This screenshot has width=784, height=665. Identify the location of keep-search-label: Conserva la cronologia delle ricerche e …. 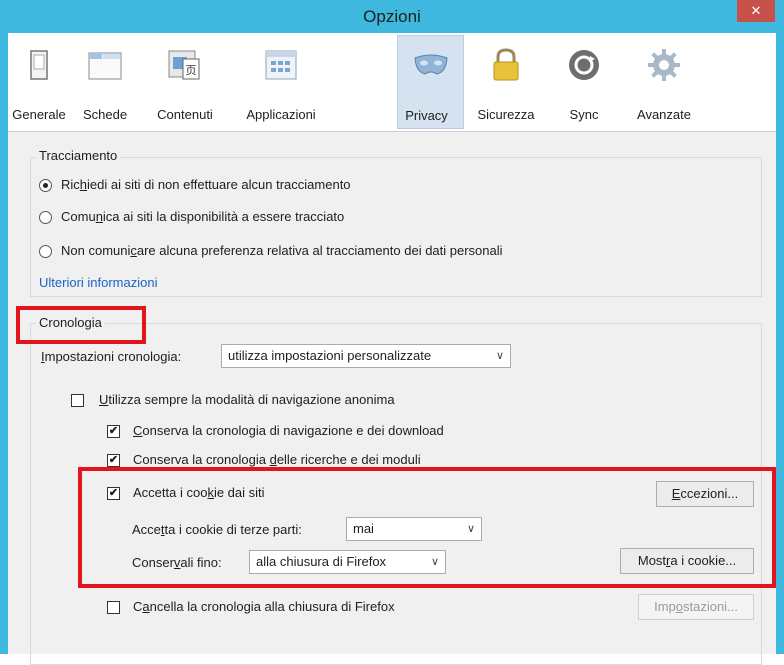
(277, 459).